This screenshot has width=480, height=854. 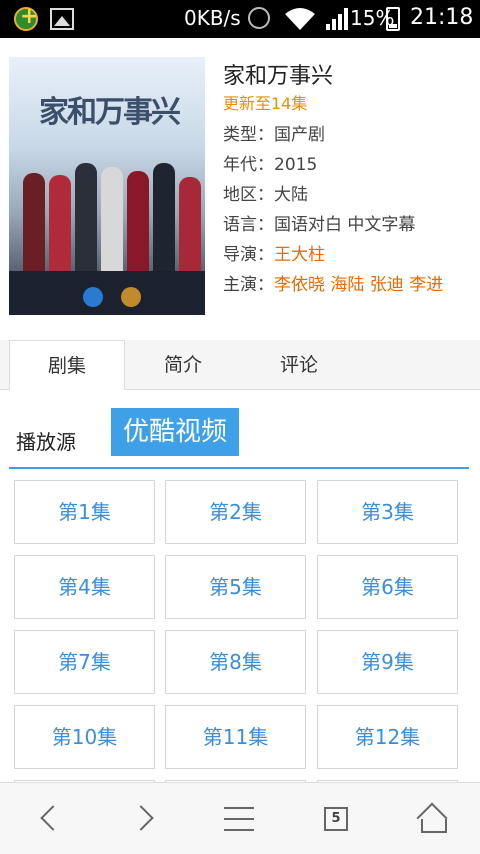 I want to click on info-key: 年代：, so click(x=248, y=165).